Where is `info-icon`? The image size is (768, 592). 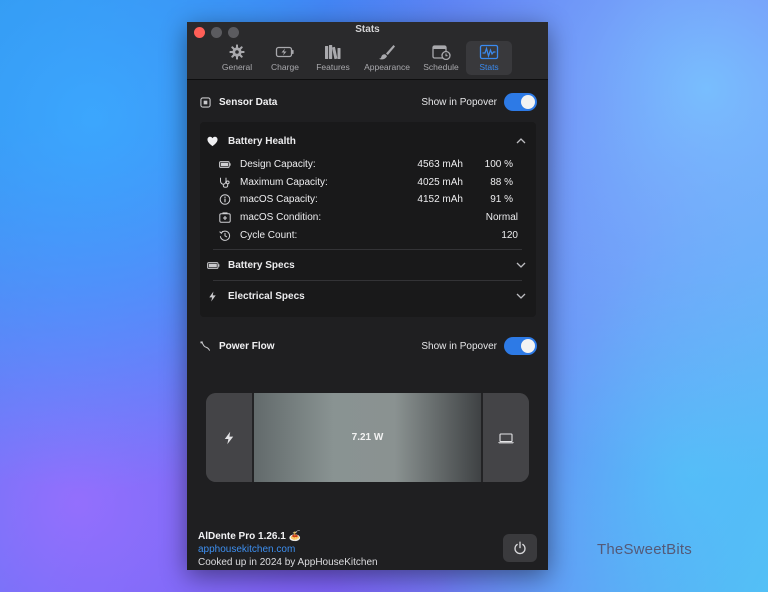
info-icon is located at coordinates (225, 199).